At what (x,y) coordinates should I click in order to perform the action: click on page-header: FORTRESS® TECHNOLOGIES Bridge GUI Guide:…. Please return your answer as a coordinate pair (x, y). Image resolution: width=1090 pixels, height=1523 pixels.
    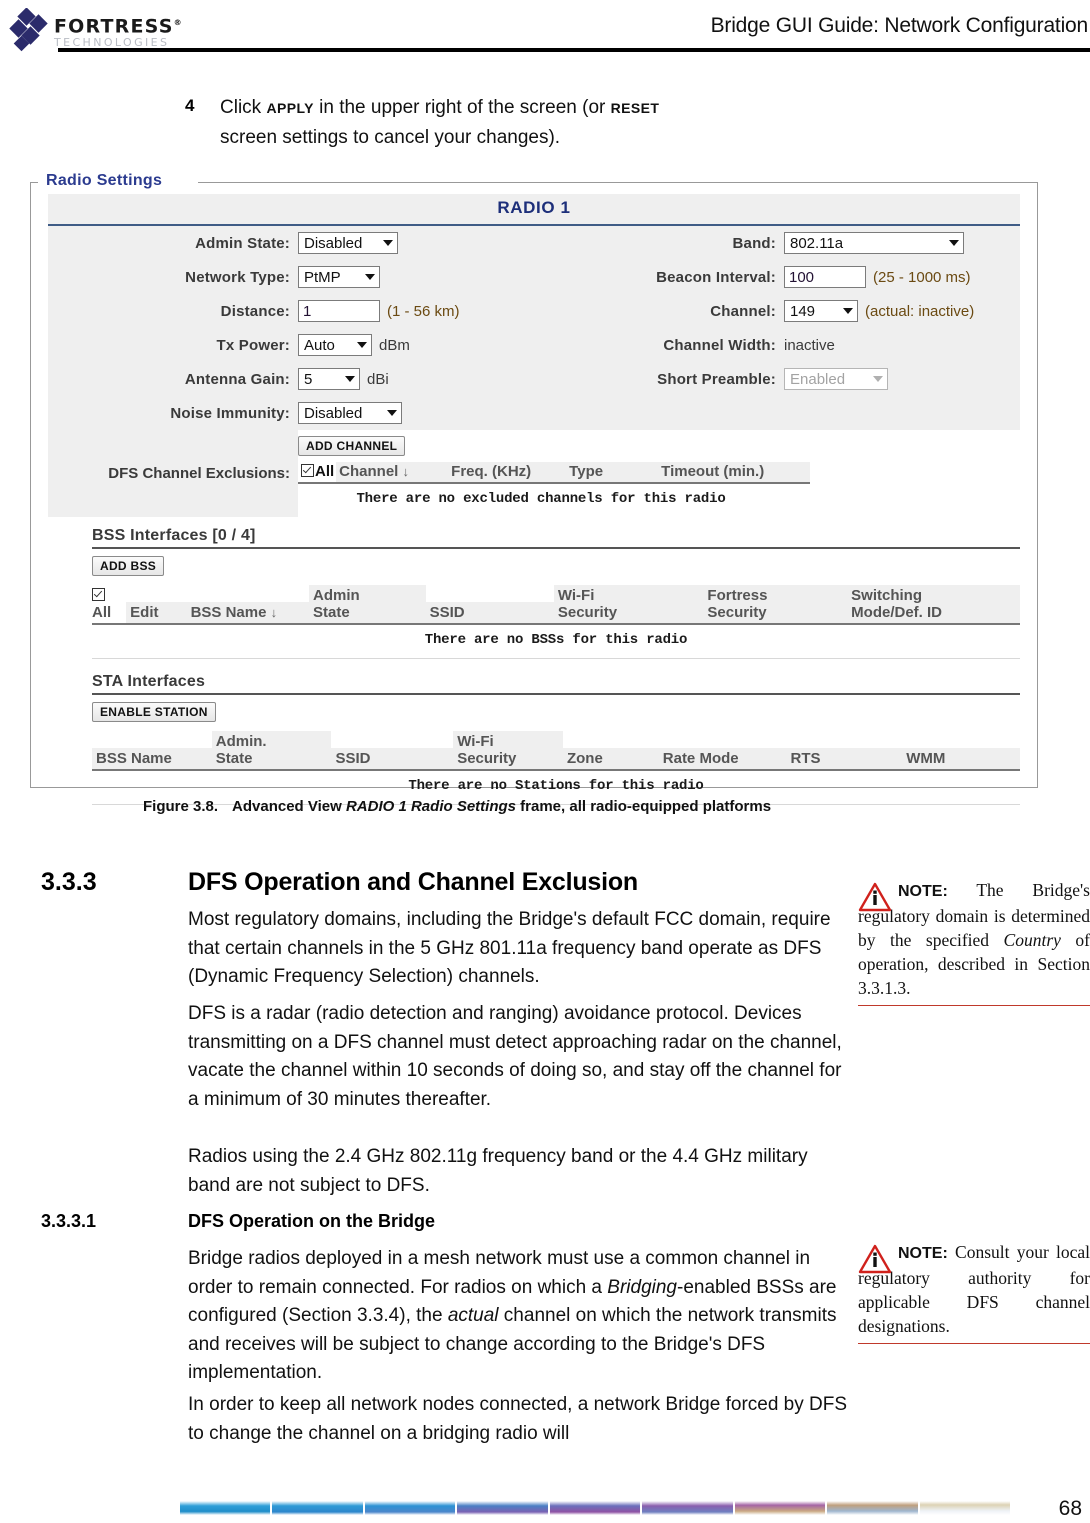
    Looking at the image, I should click on (545, 30).